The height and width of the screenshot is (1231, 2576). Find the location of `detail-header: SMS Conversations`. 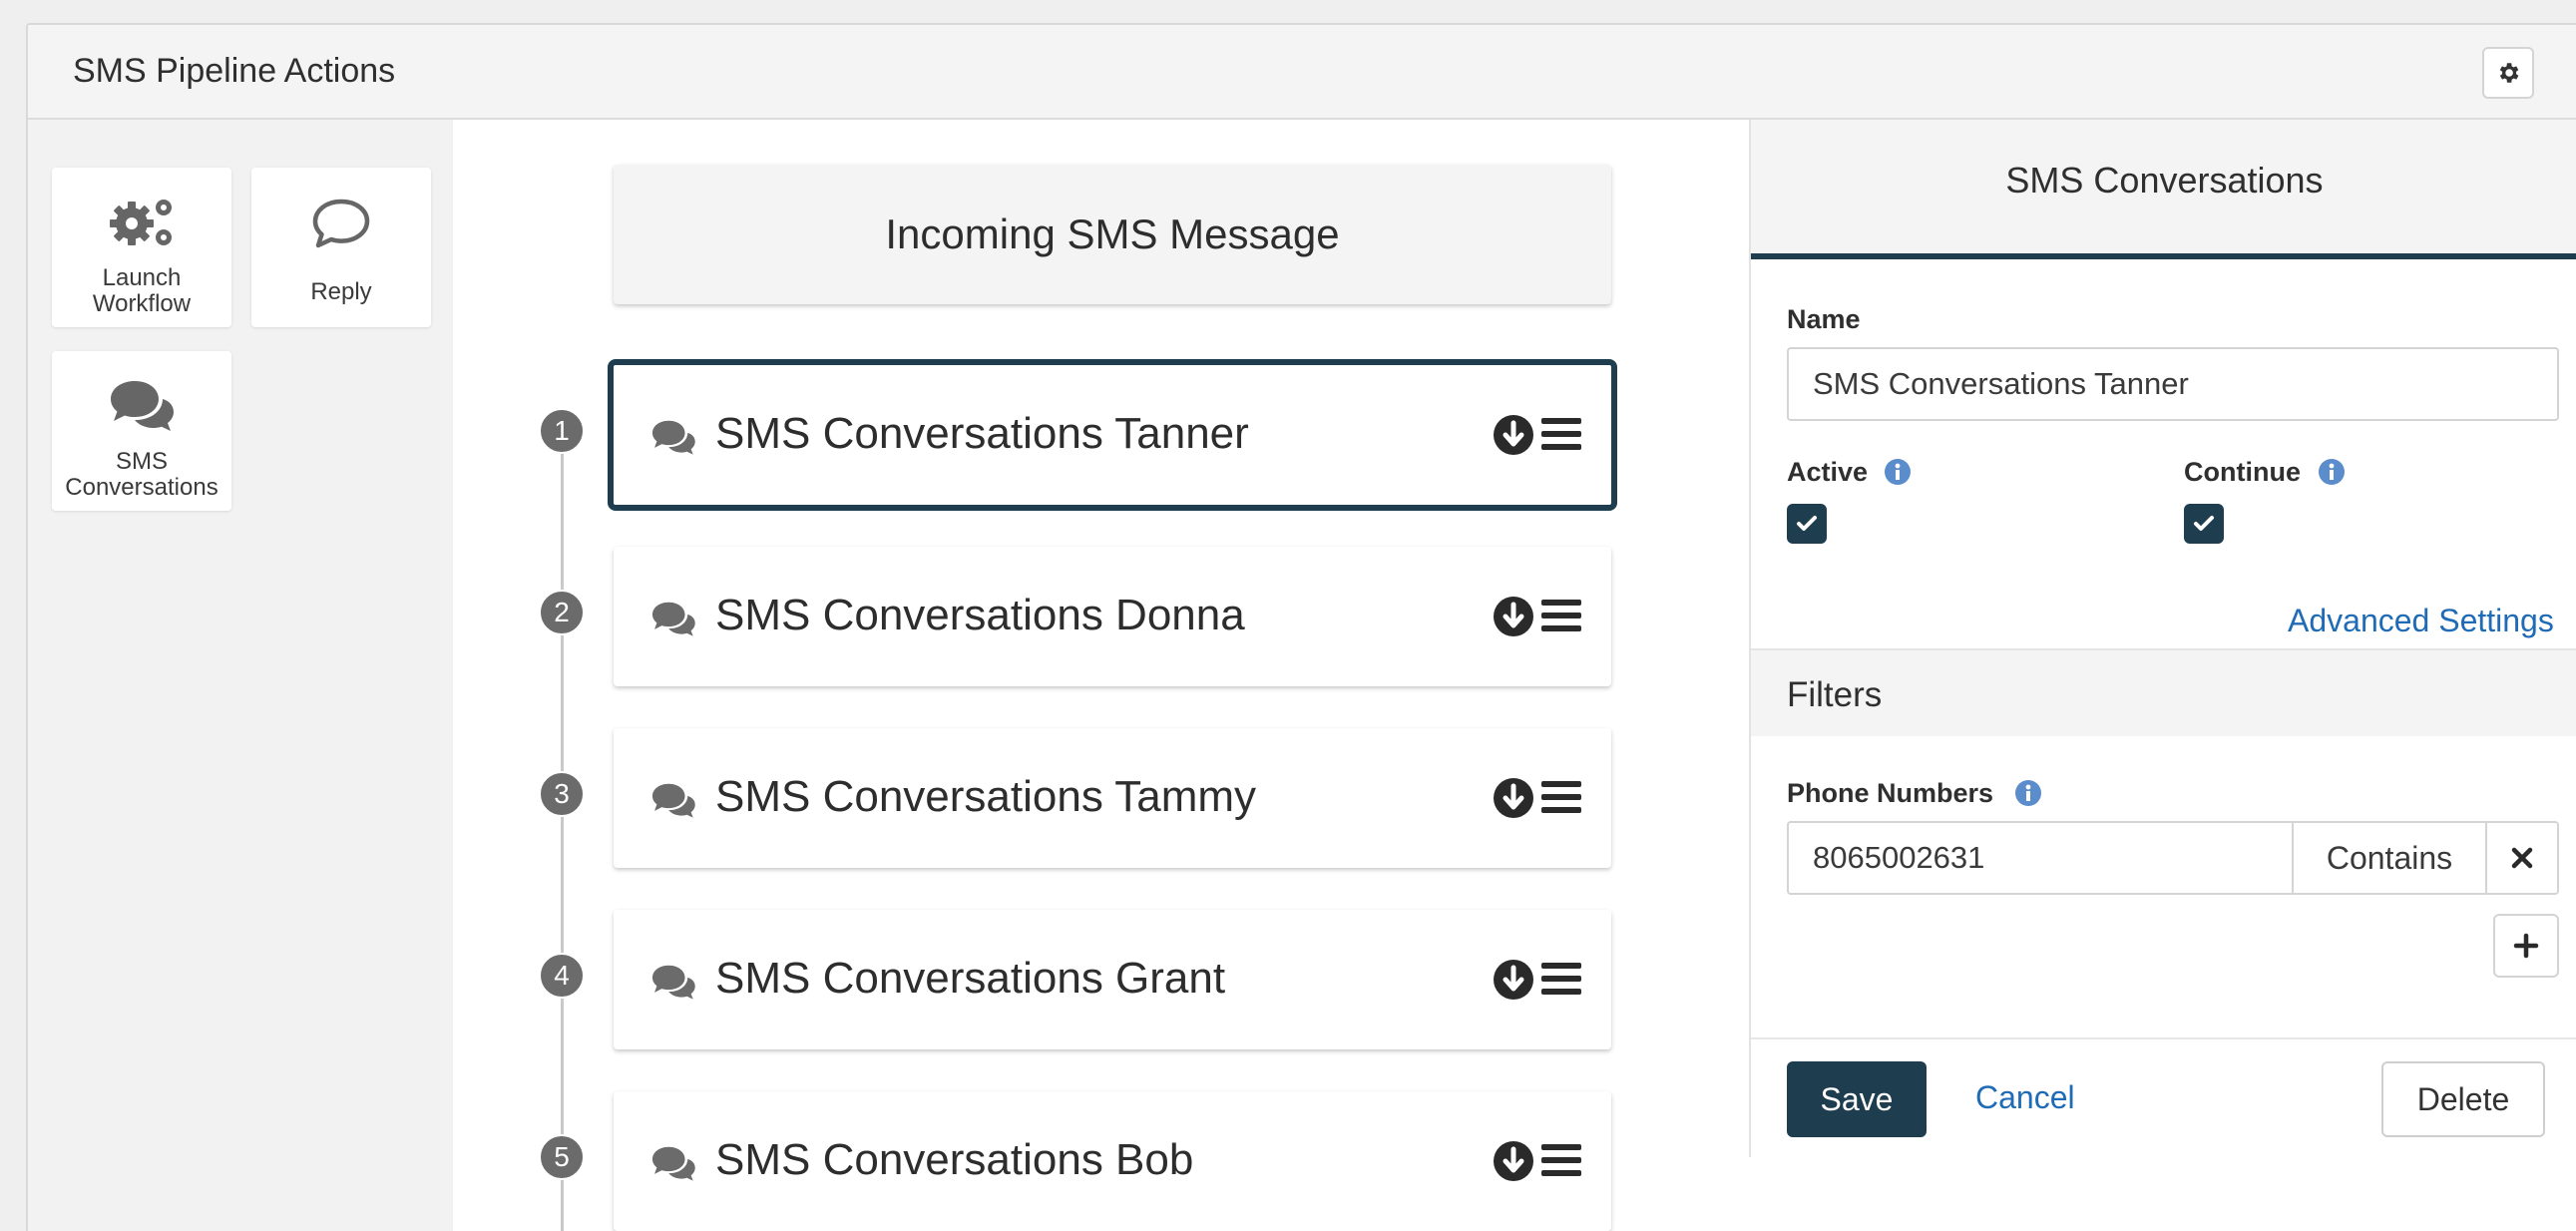

detail-header: SMS Conversations is located at coordinates (2163, 190).